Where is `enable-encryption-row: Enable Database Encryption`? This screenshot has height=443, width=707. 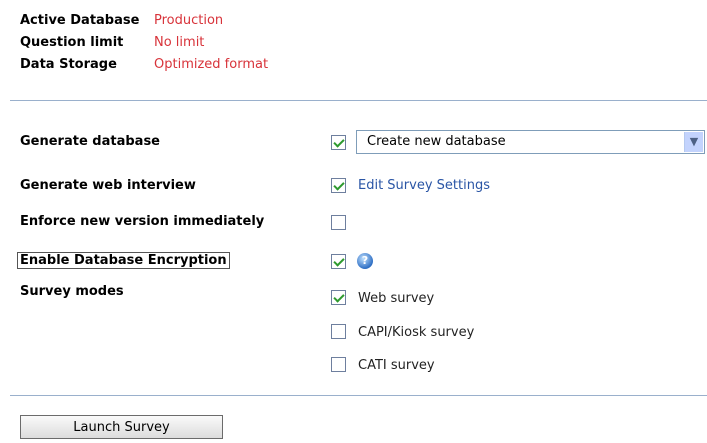 enable-encryption-row: Enable Database Encryption is located at coordinates (123, 261).